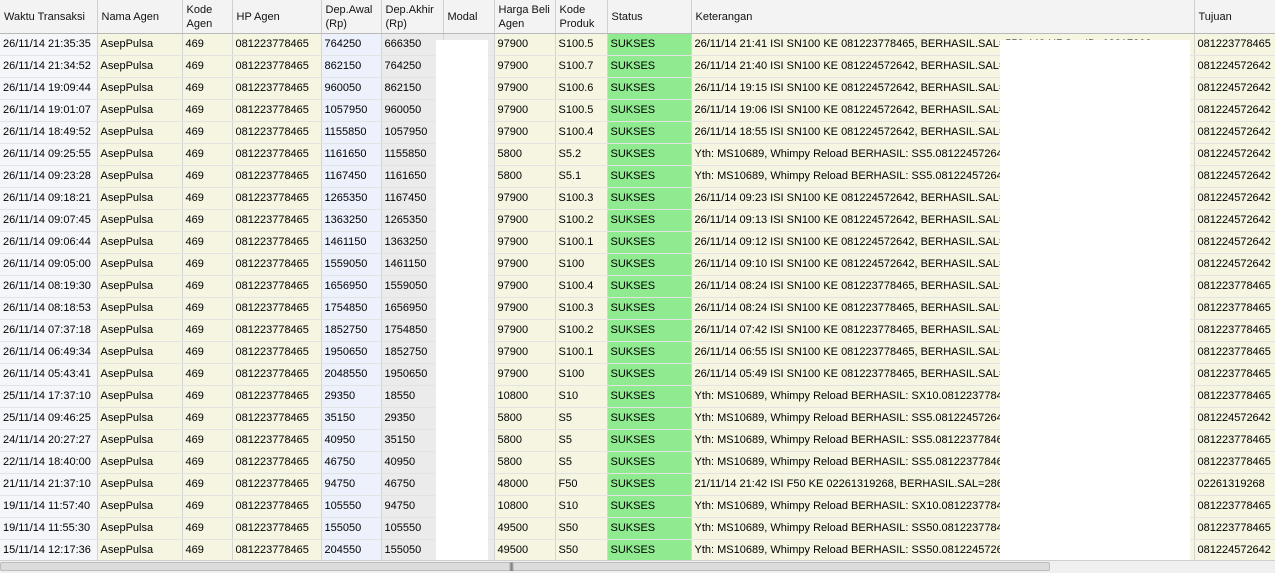 The height and width of the screenshot is (573, 1275). Describe the element at coordinates (649, 17) in the screenshot. I see `column-header-status: Status` at that location.